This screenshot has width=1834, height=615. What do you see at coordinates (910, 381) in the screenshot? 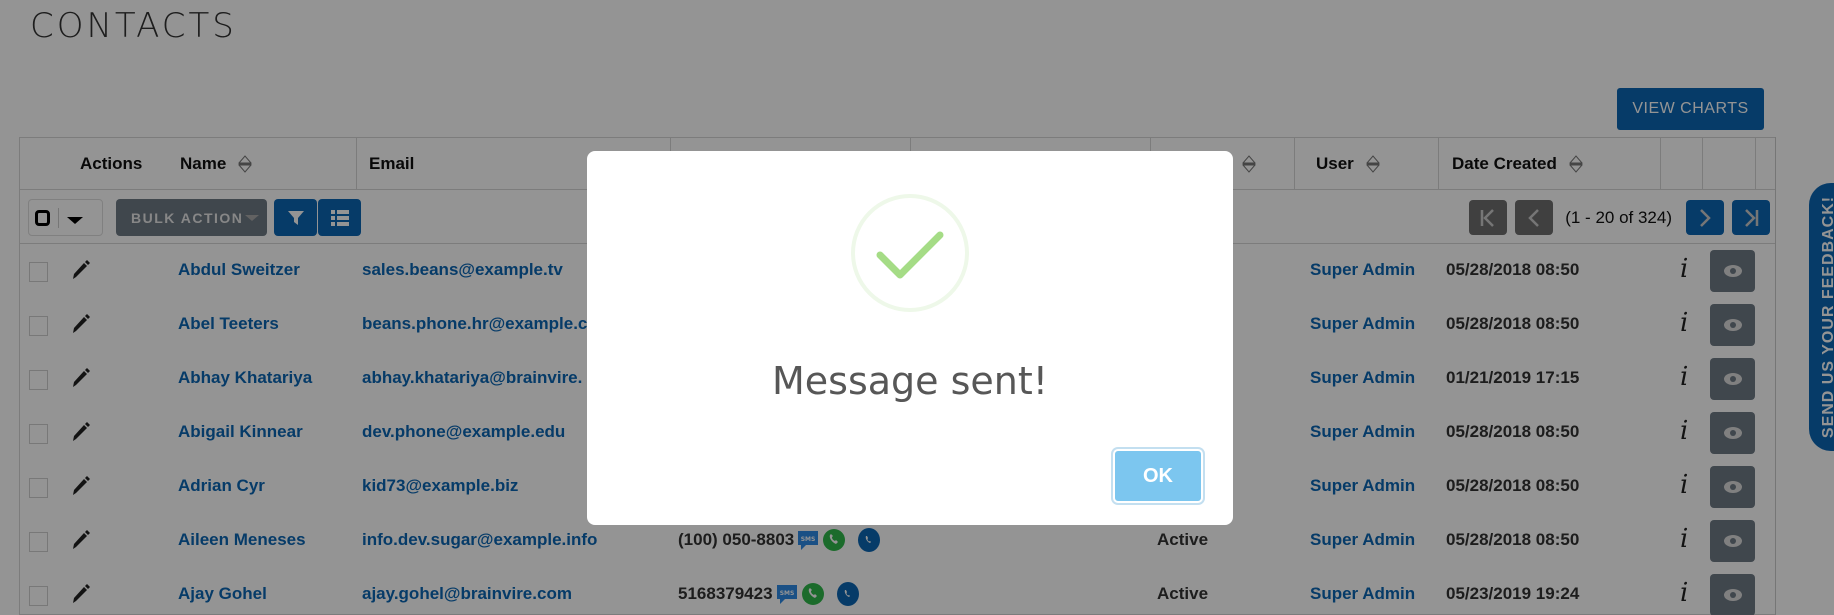
I see `dialog-title: Message sent!` at bounding box center [910, 381].